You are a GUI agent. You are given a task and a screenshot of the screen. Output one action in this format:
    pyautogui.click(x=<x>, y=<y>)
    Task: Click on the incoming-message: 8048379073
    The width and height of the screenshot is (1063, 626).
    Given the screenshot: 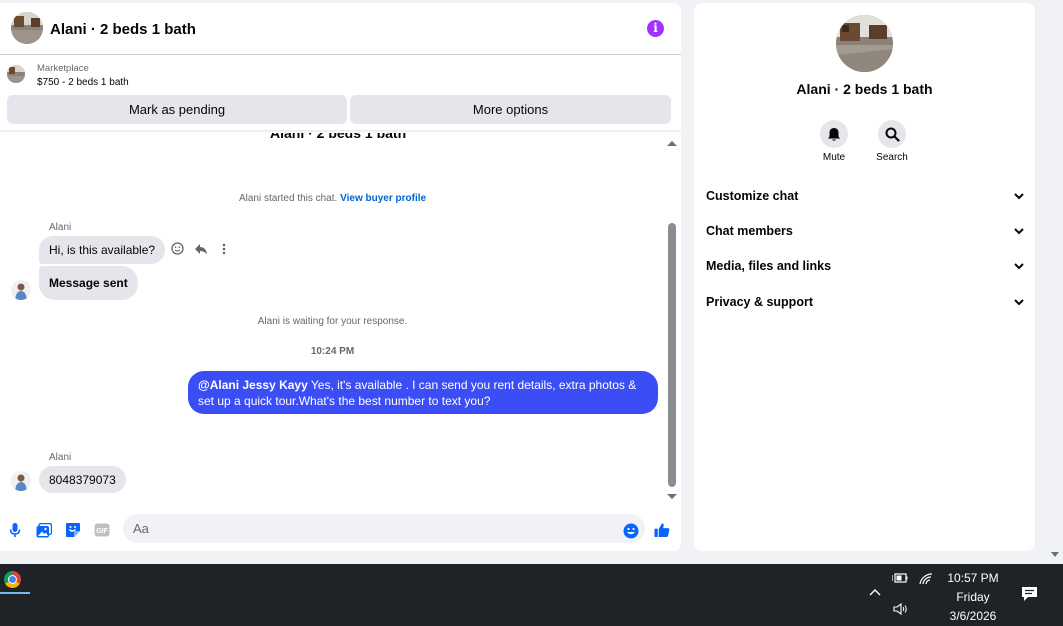 What is the action you would take?
    pyautogui.click(x=82, y=479)
    